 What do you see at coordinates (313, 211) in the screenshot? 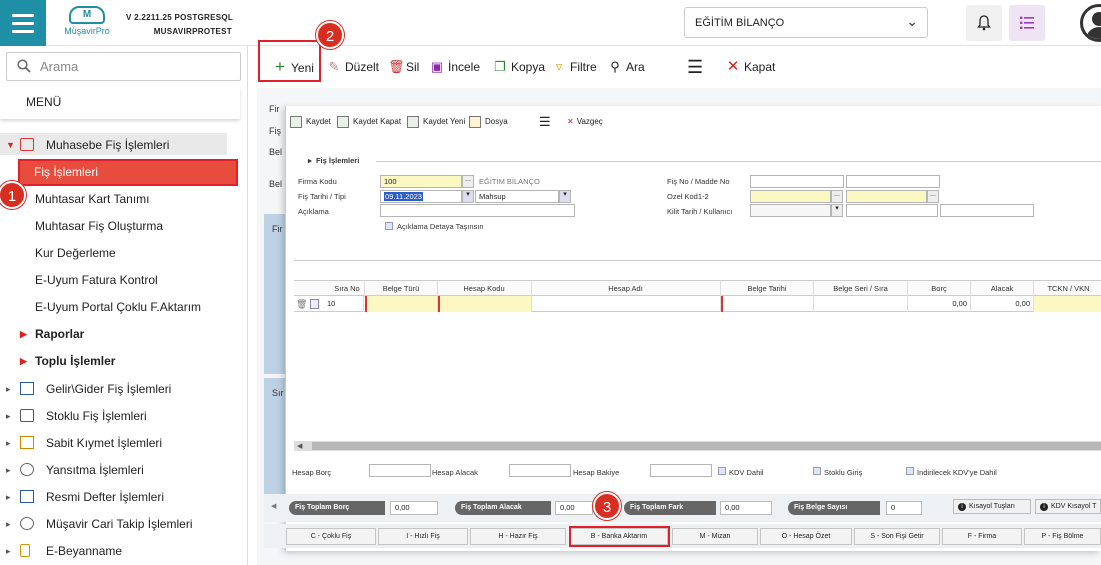
I see `aciklama-label: Açıklama` at bounding box center [313, 211].